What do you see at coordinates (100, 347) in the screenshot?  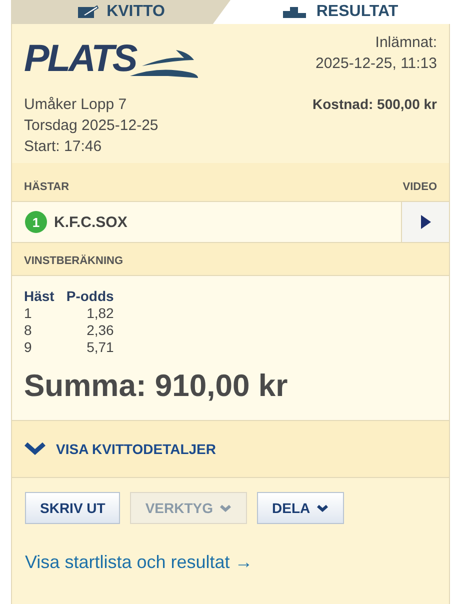 I see `table-cell-text: 5,71` at bounding box center [100, 347].